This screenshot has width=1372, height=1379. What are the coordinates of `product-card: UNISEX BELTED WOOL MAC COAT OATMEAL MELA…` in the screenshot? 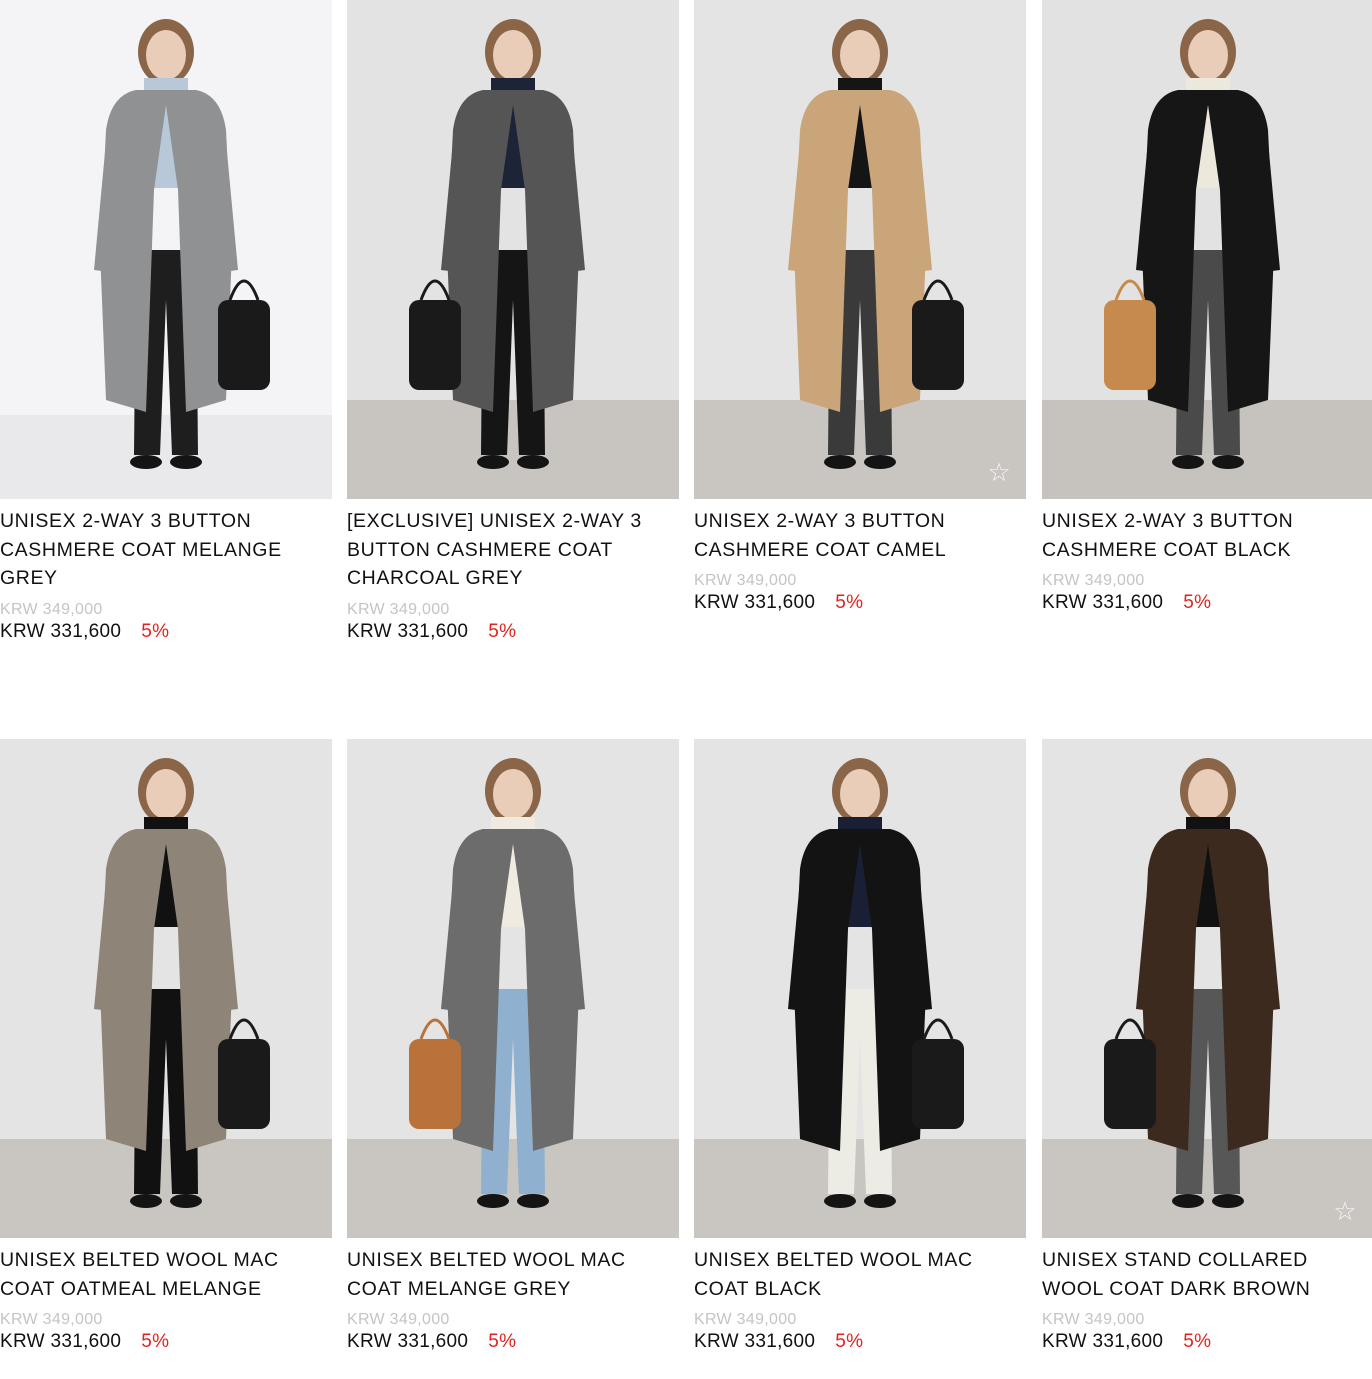 It's located at (166, 1046).